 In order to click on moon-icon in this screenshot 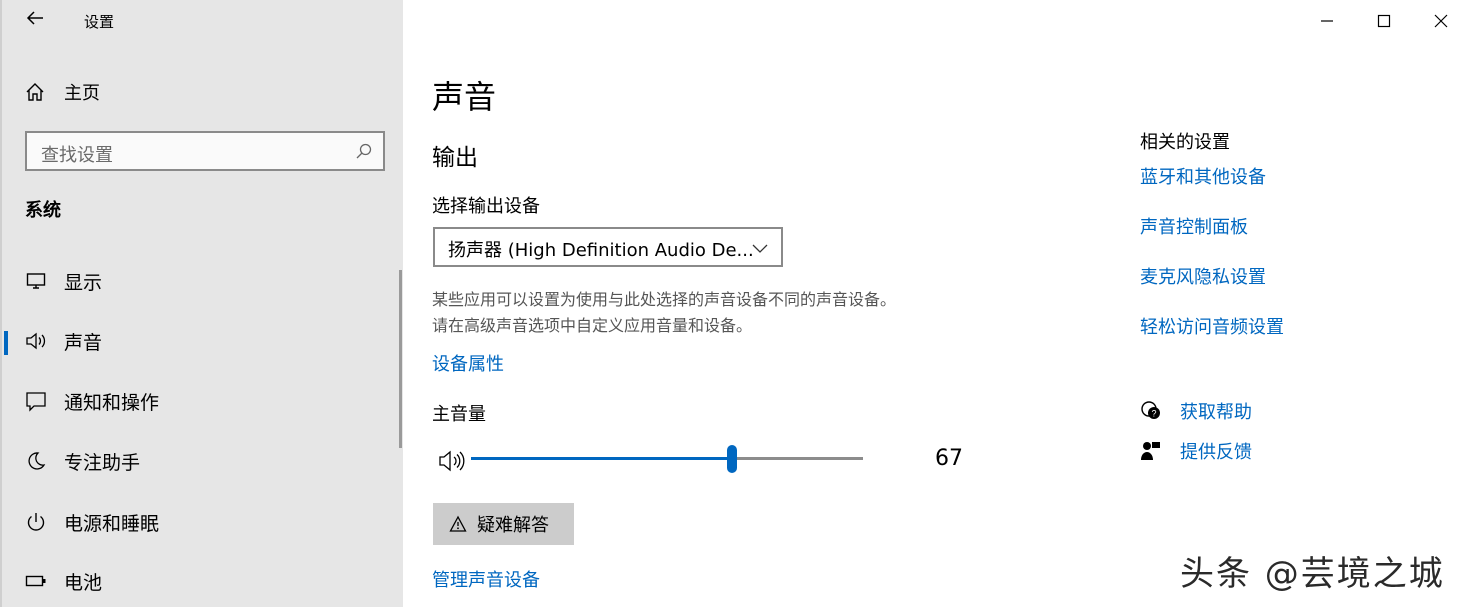, I will do `click(36, 461)`.